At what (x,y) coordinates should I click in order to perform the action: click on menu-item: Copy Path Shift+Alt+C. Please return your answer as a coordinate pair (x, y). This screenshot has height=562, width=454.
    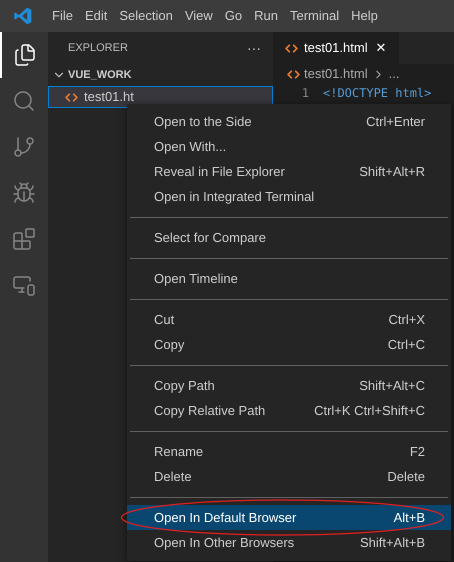
    Looking at the image, I should click on (289, 385).